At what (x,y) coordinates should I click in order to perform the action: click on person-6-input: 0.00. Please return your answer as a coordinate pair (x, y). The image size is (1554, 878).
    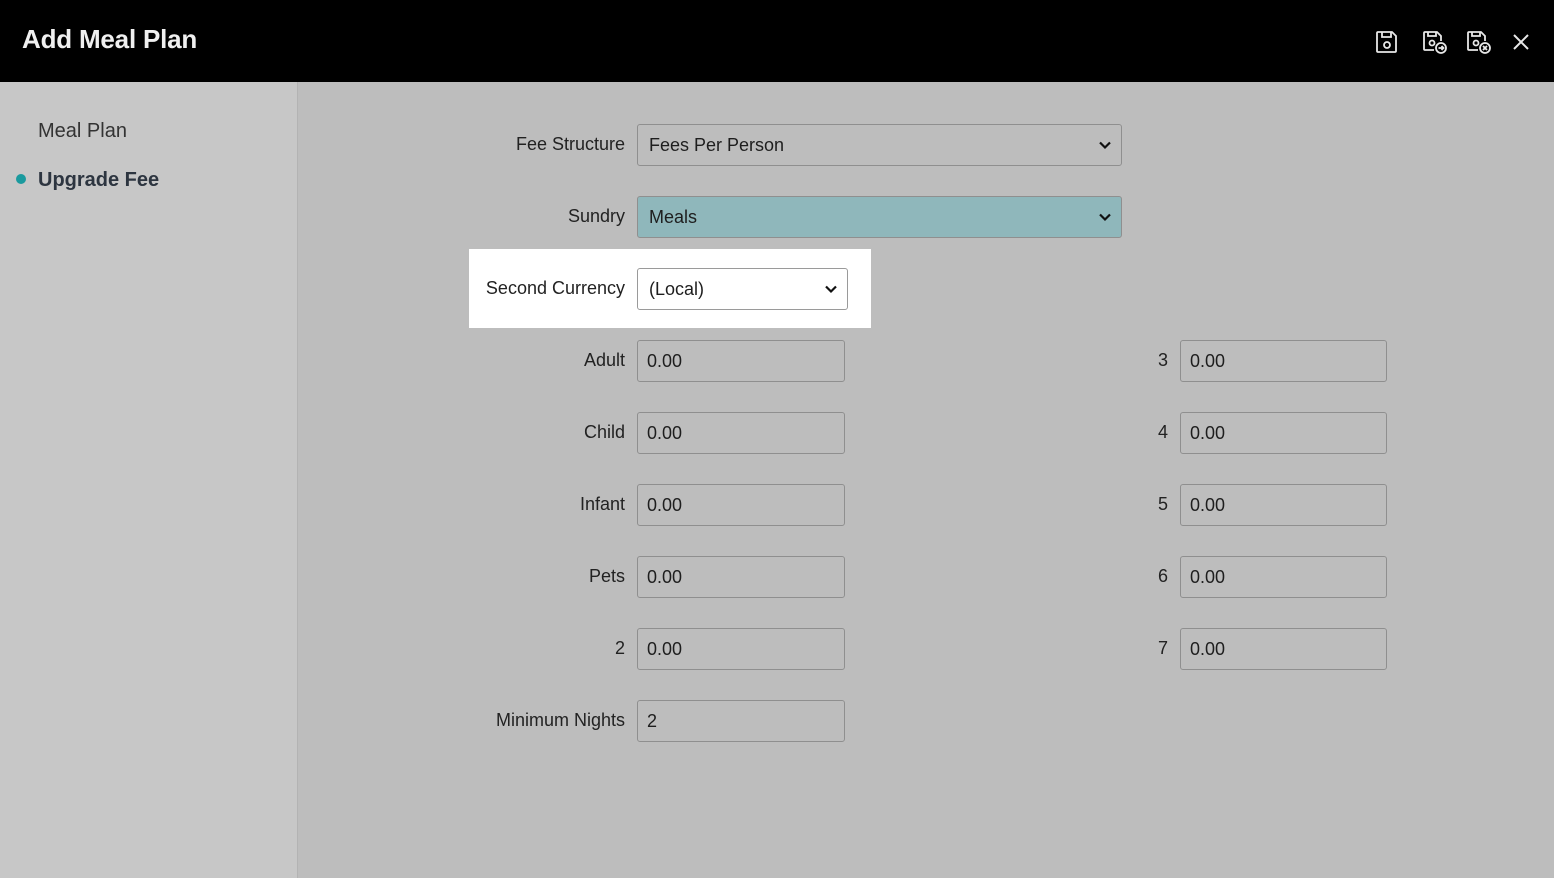
    Looking at the image, I should click on (1283, 577).